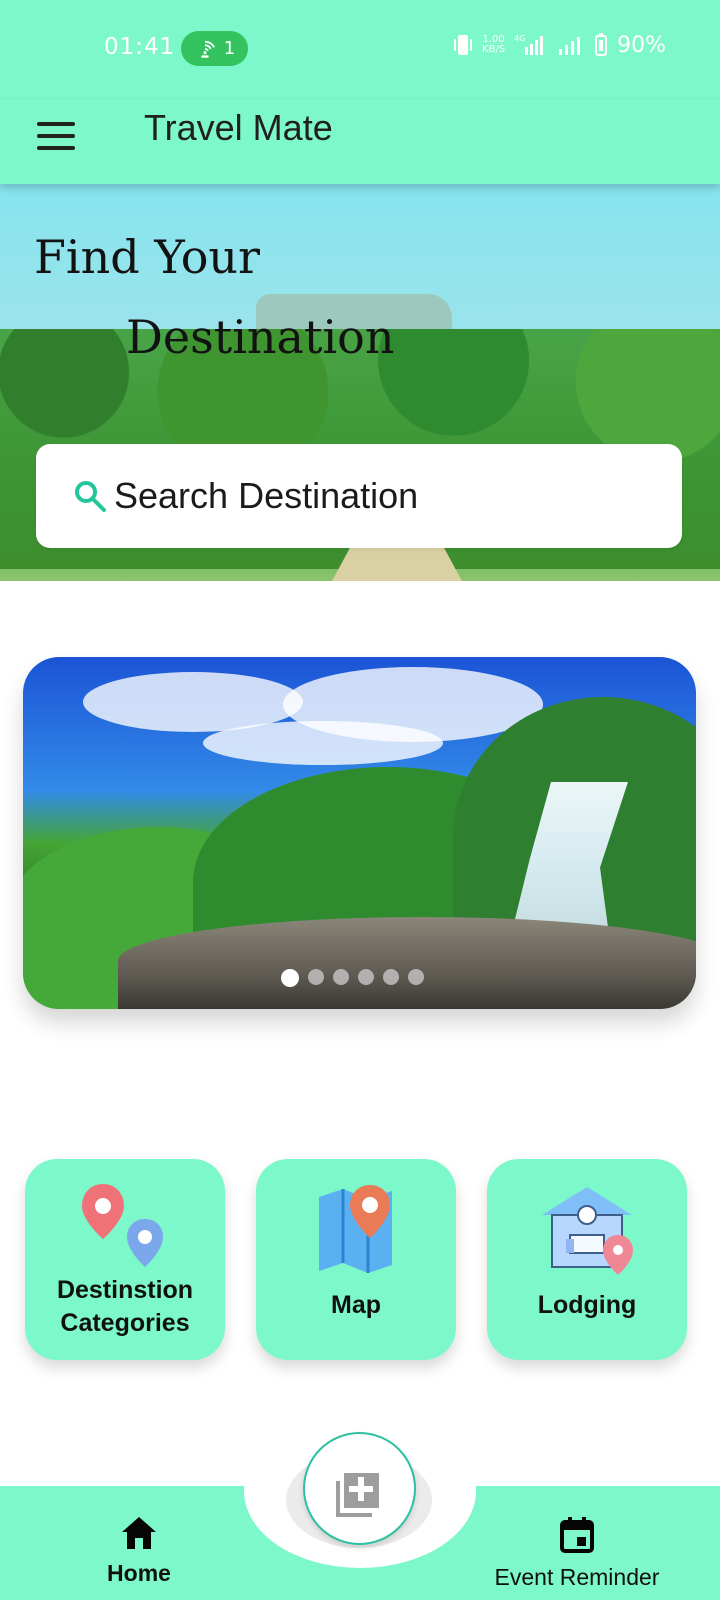  I want to click on destination-categories-card: Destinstion Categories, so click(125, 1259).